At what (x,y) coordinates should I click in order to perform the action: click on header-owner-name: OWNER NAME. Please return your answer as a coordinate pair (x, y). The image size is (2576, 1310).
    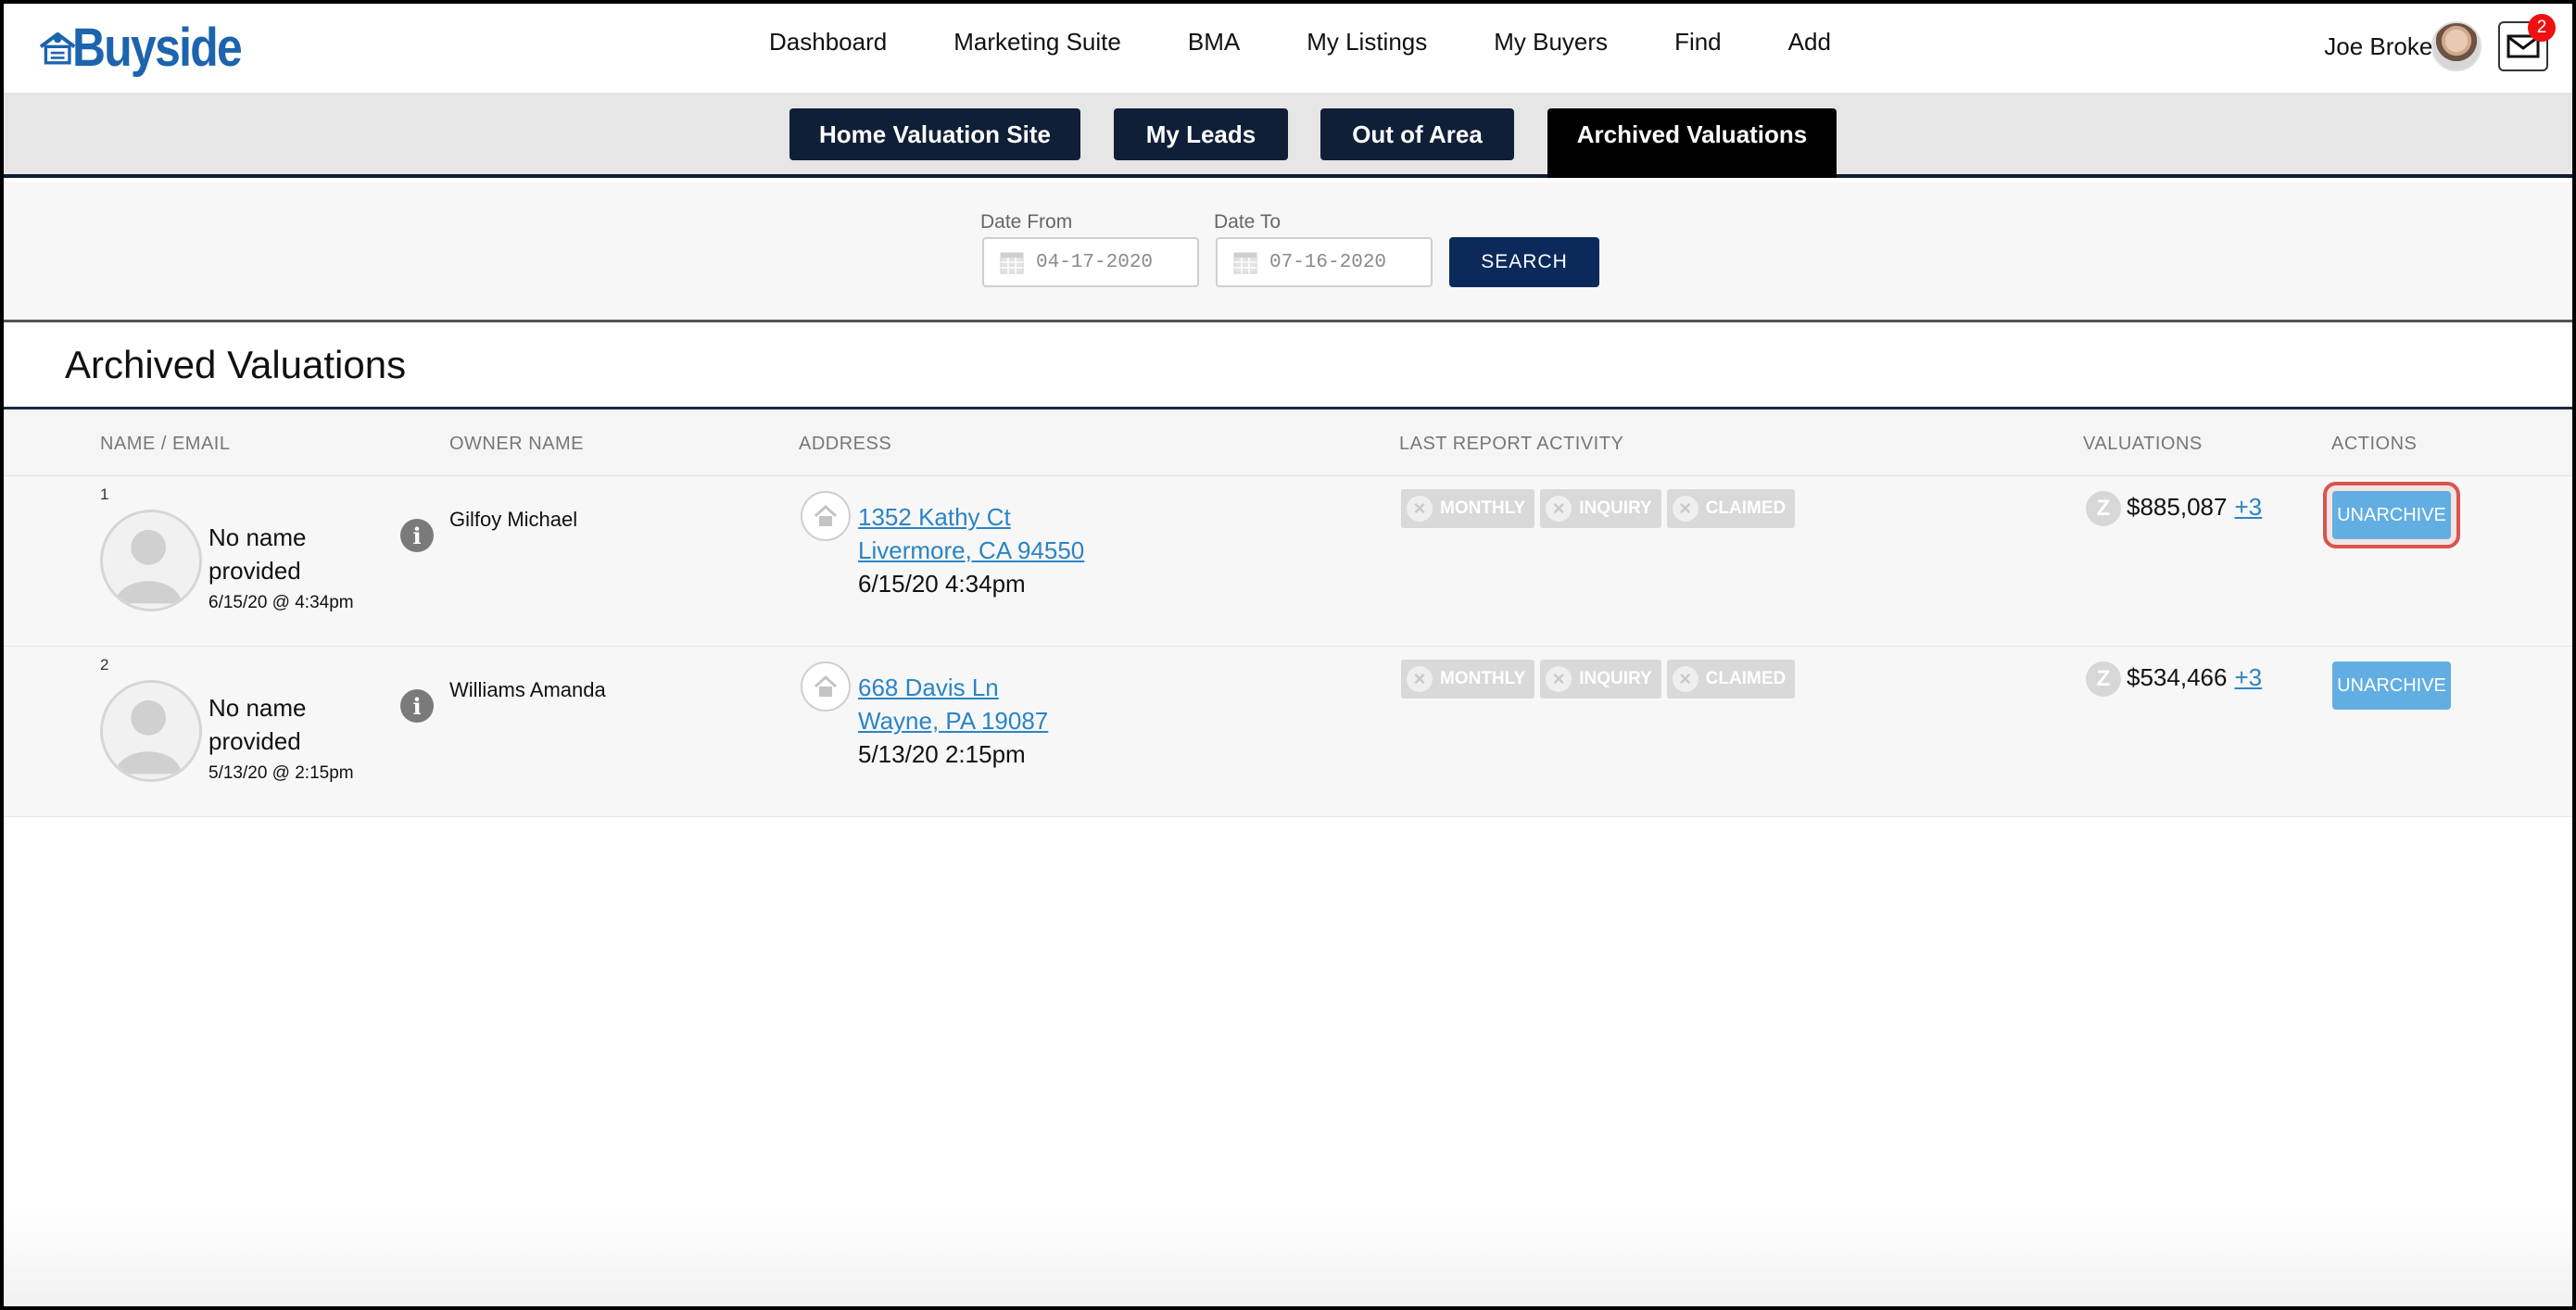
    Looking at the image, I should click on (516, 444).